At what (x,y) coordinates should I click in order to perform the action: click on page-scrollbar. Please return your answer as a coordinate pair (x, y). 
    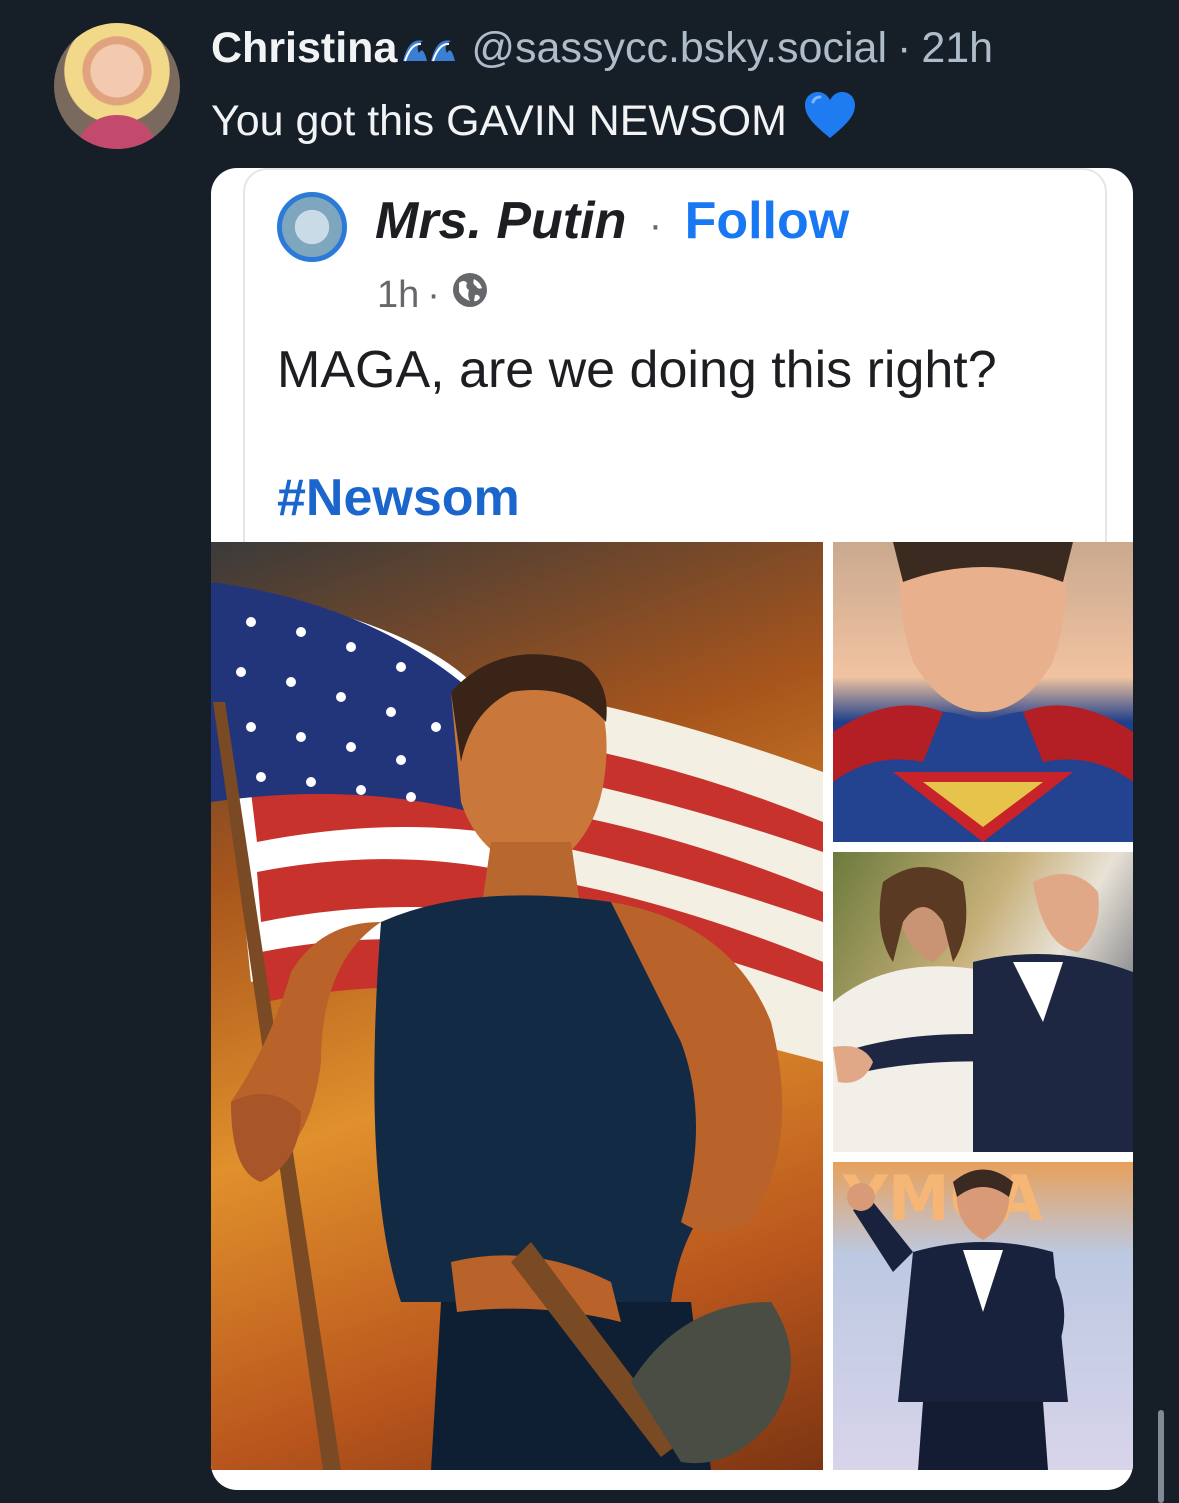
    Looking at the image, I should click on (1161, 1456).